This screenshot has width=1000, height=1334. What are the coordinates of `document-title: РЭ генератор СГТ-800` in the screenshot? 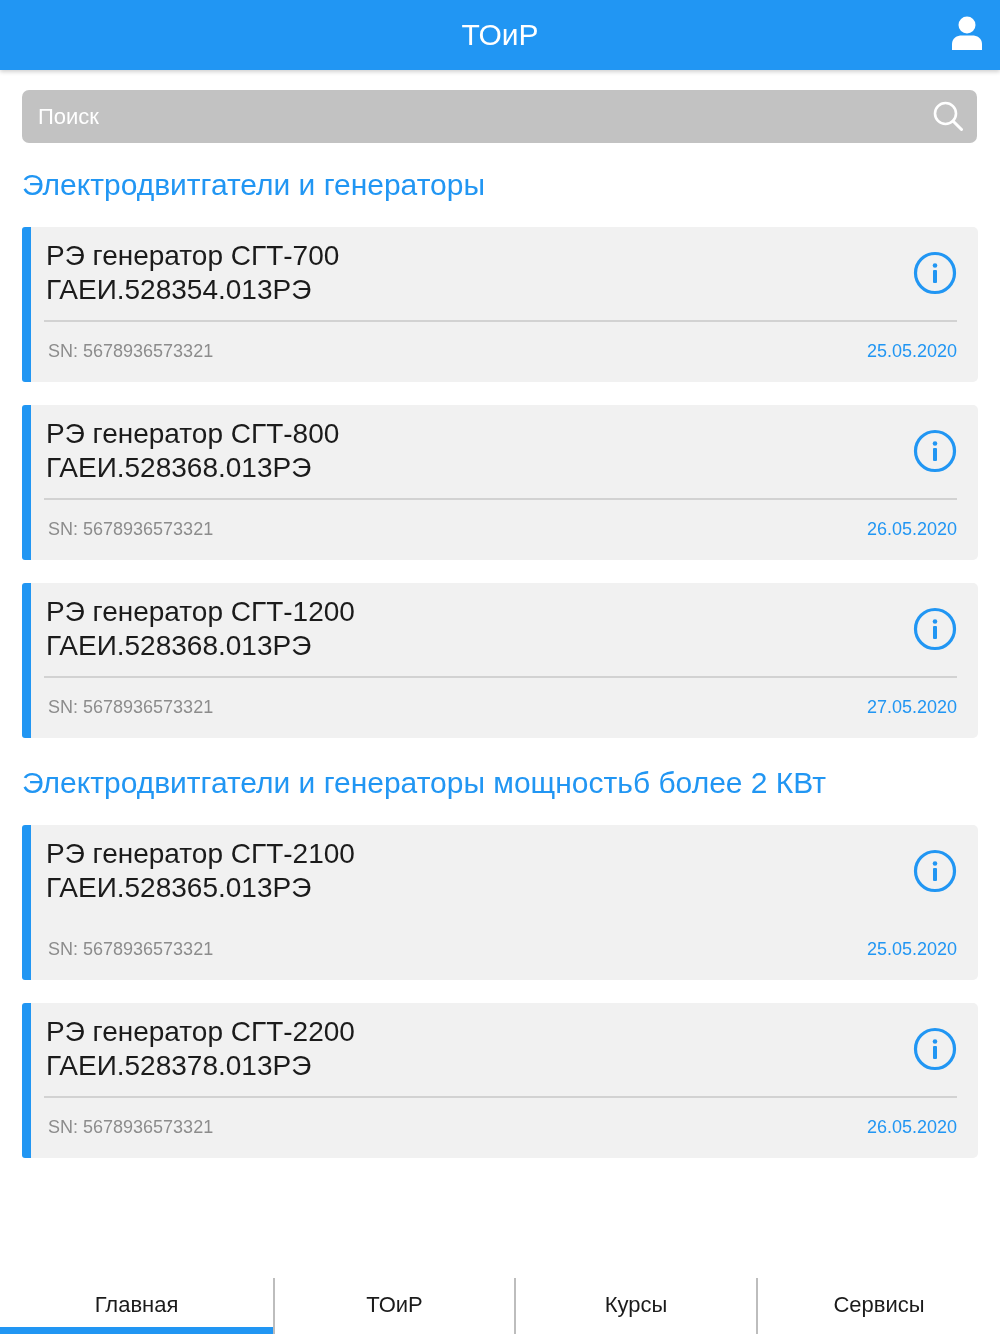 It's located at (193, 434).